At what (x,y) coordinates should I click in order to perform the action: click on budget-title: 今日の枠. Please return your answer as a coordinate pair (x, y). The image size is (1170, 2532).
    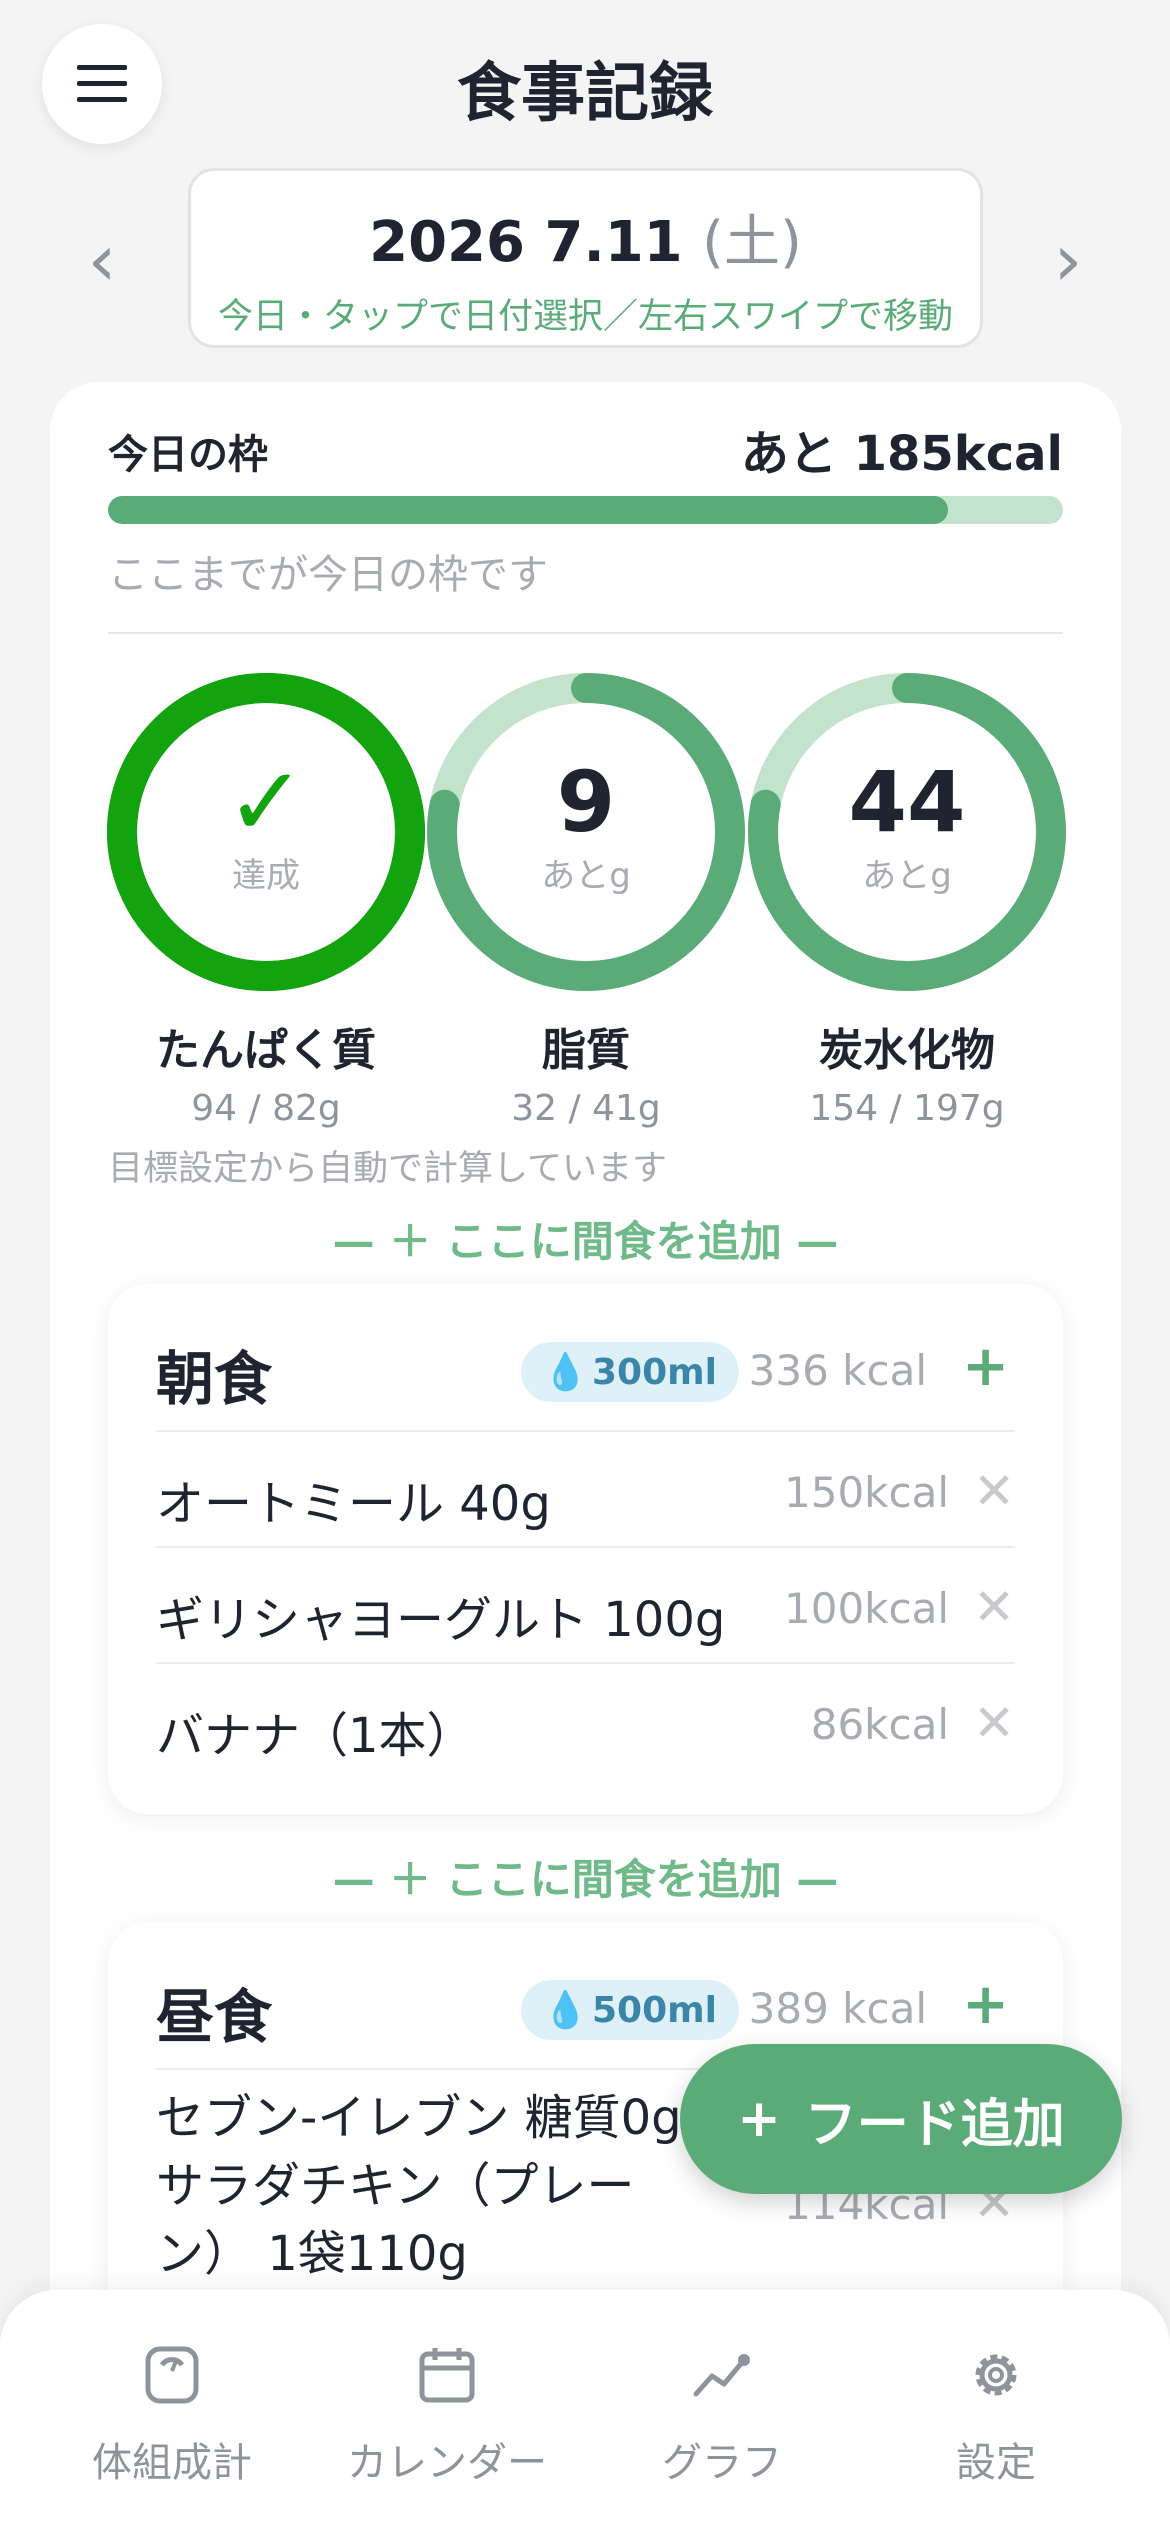
    Looking at the image, I should click on (188, 455).